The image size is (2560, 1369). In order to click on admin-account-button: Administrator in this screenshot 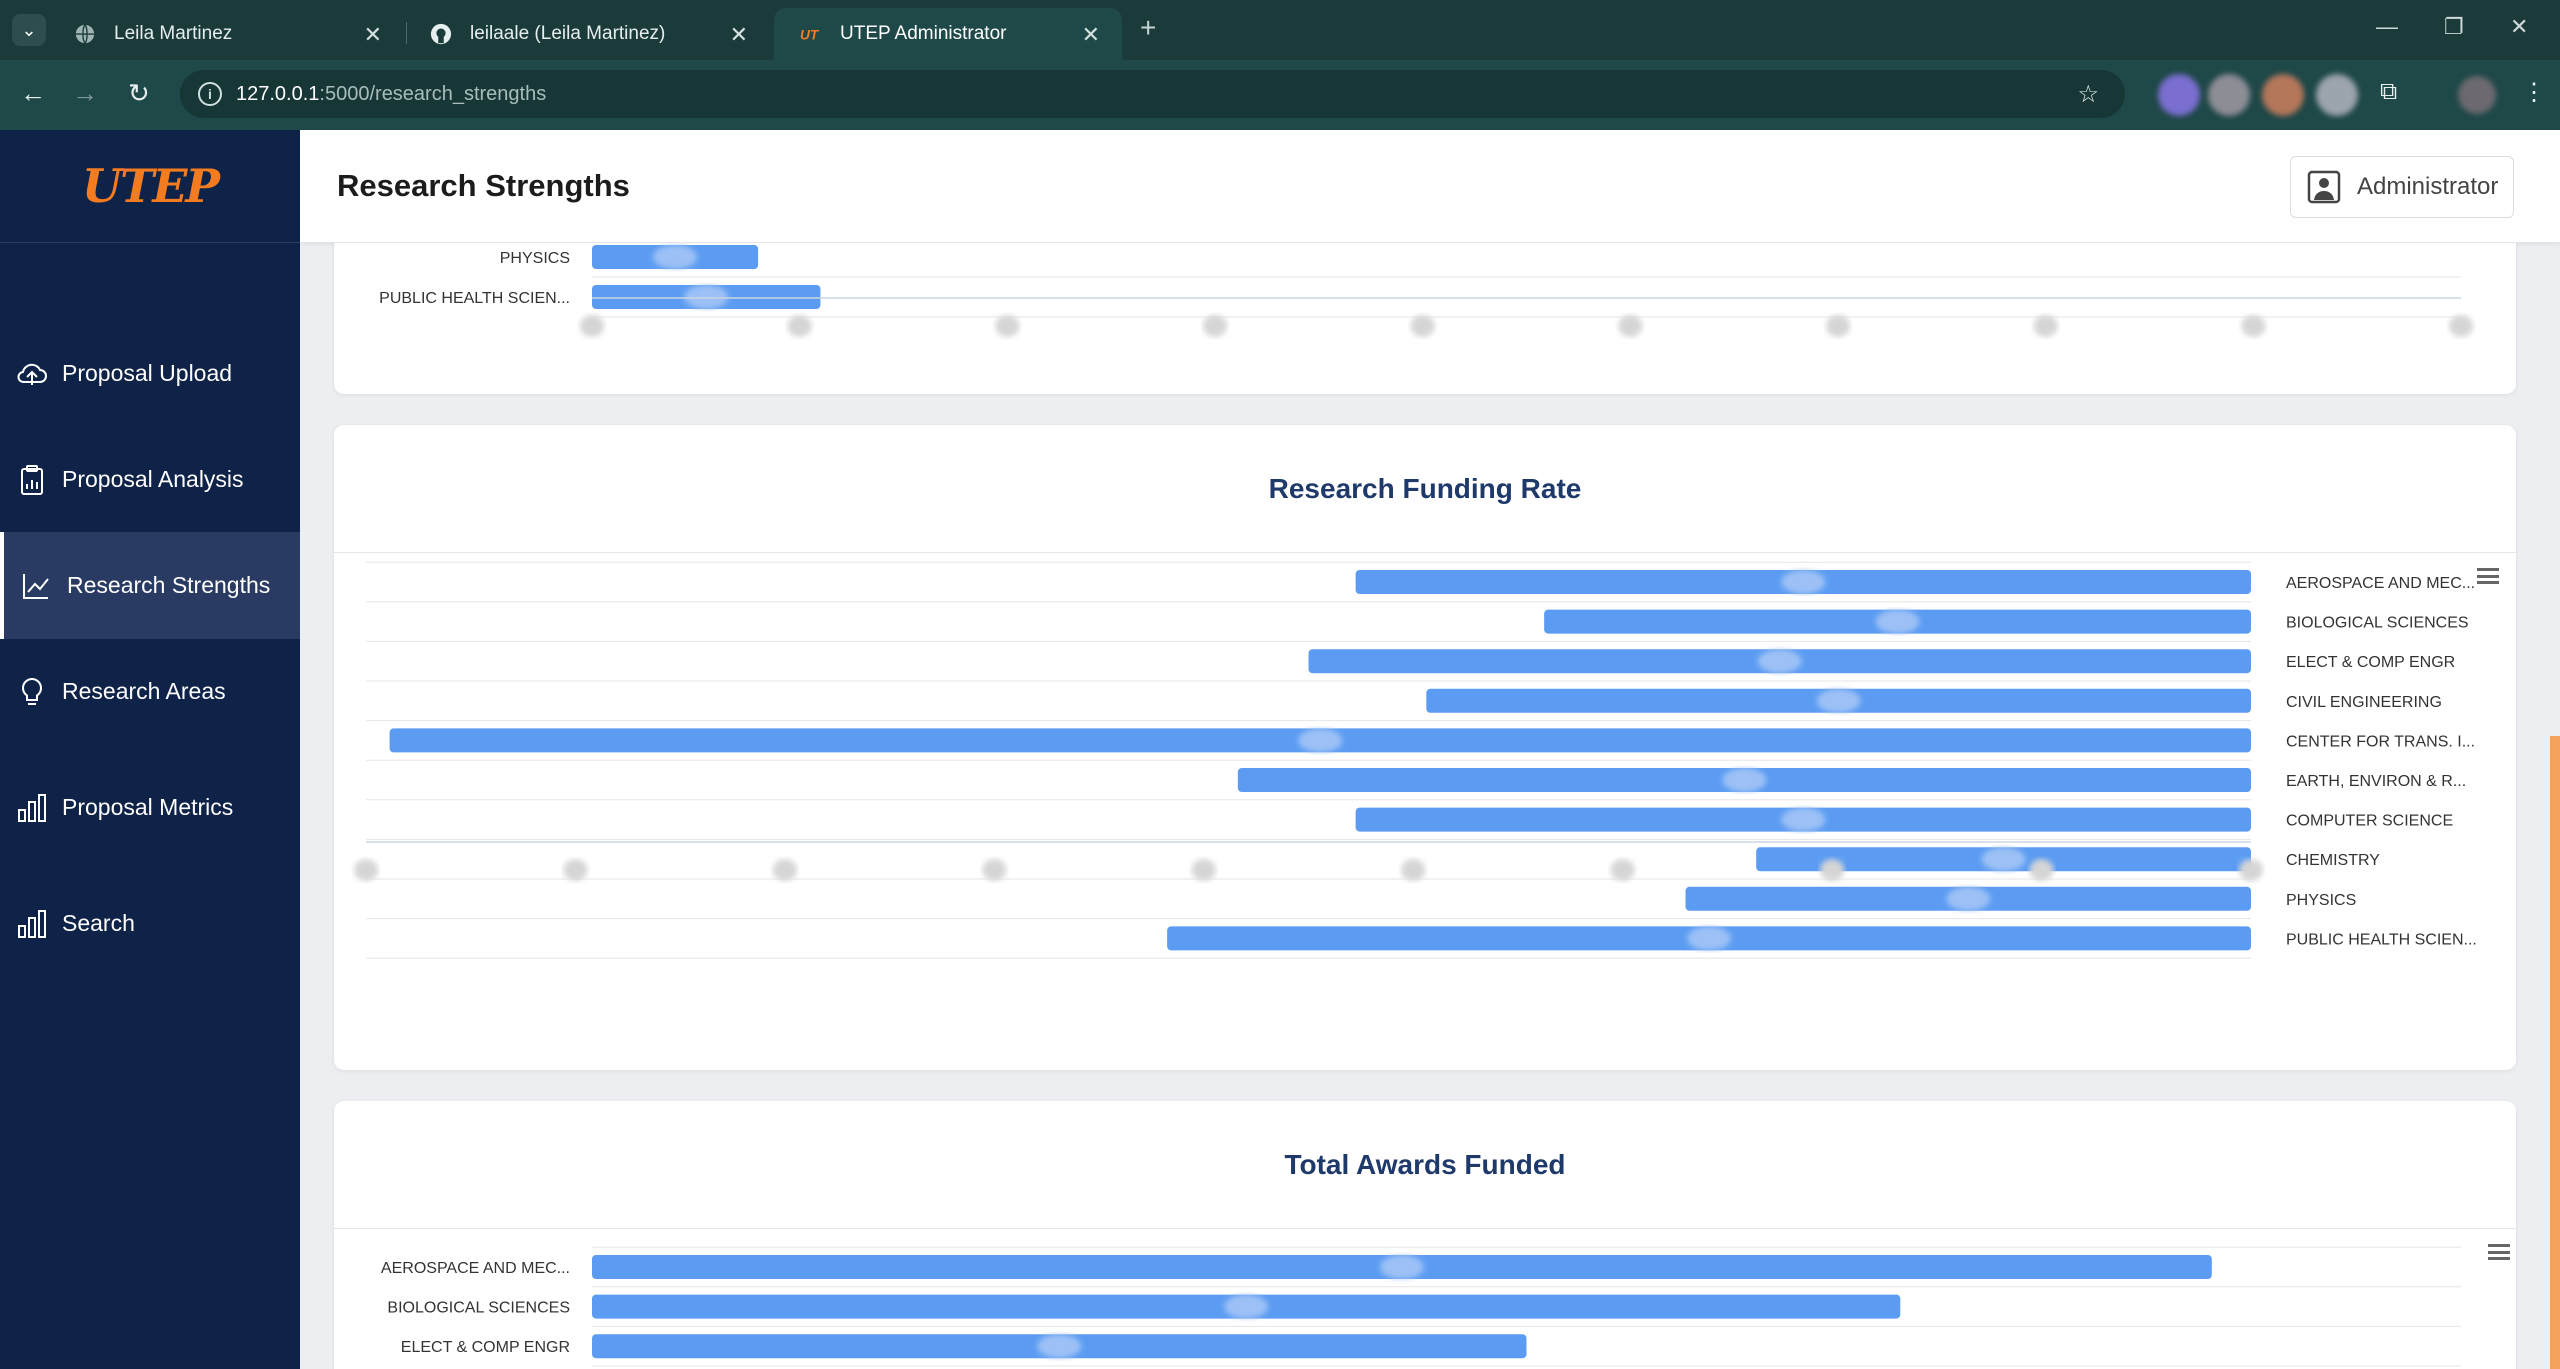, I will do `click(2402, 187)`.